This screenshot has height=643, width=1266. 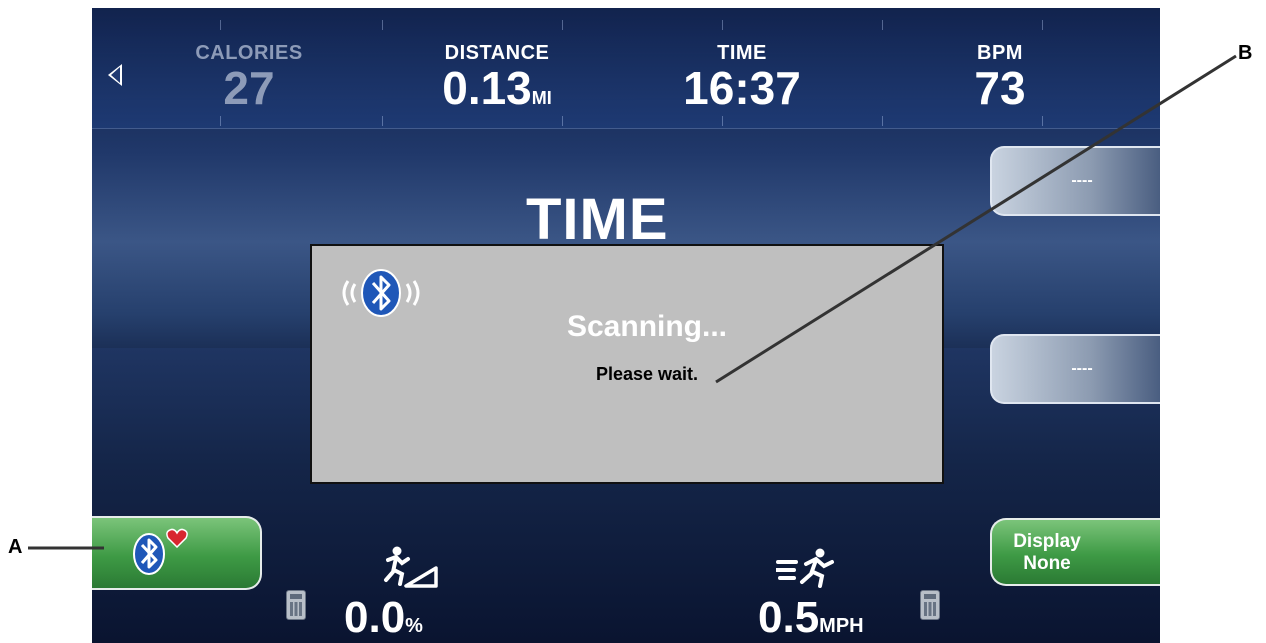 I want to click on upper-side-button: ----, so click(x=1075, y=181).